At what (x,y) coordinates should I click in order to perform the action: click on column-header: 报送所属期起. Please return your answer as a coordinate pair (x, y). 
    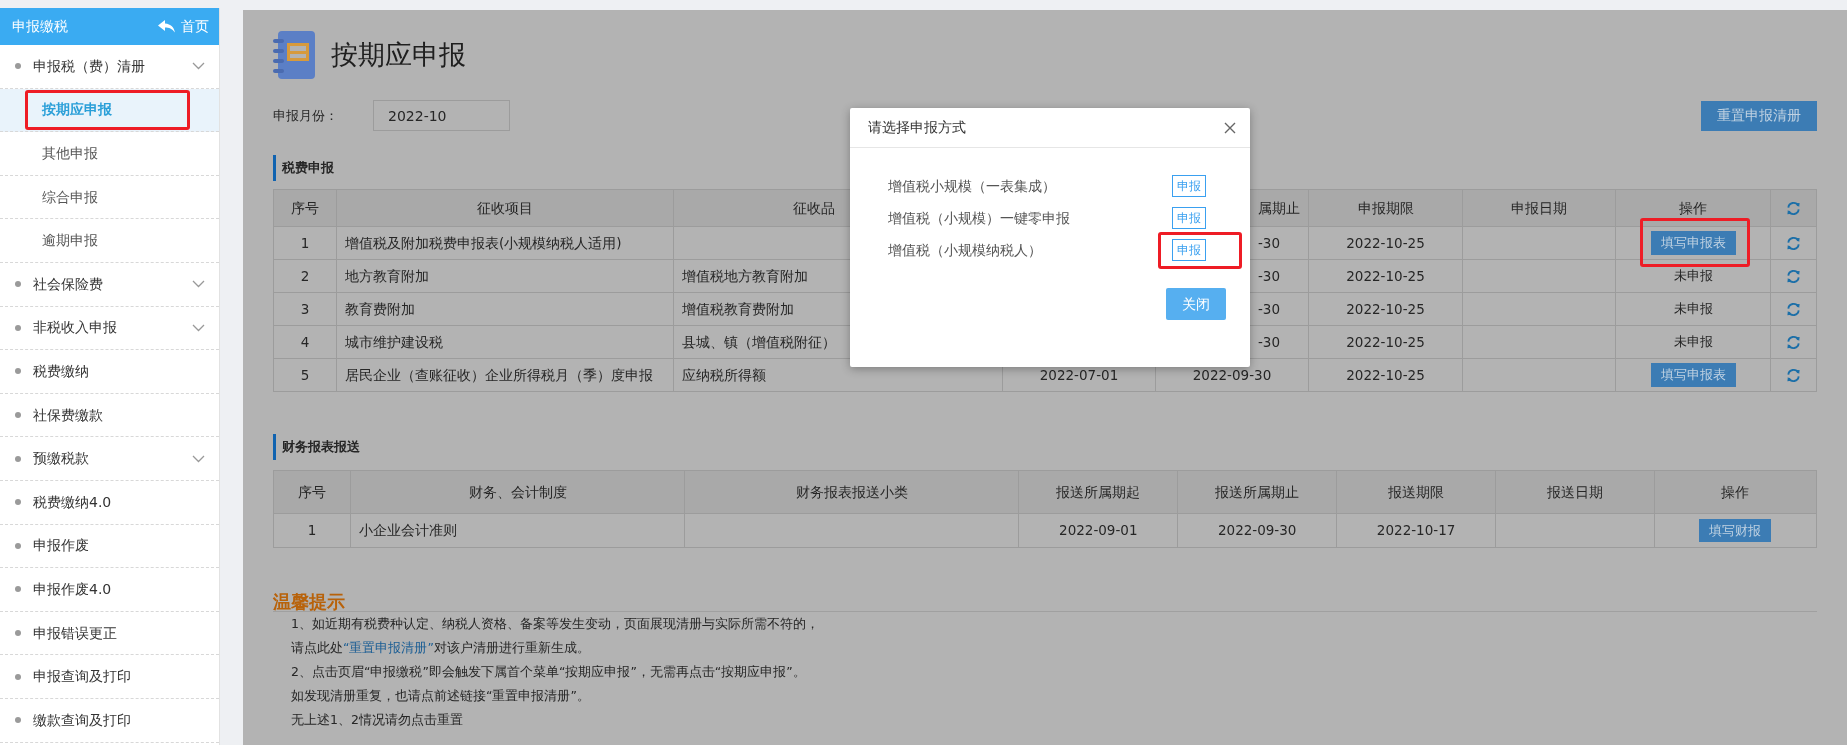
    Looking at the image, I should click on (1098, 492).